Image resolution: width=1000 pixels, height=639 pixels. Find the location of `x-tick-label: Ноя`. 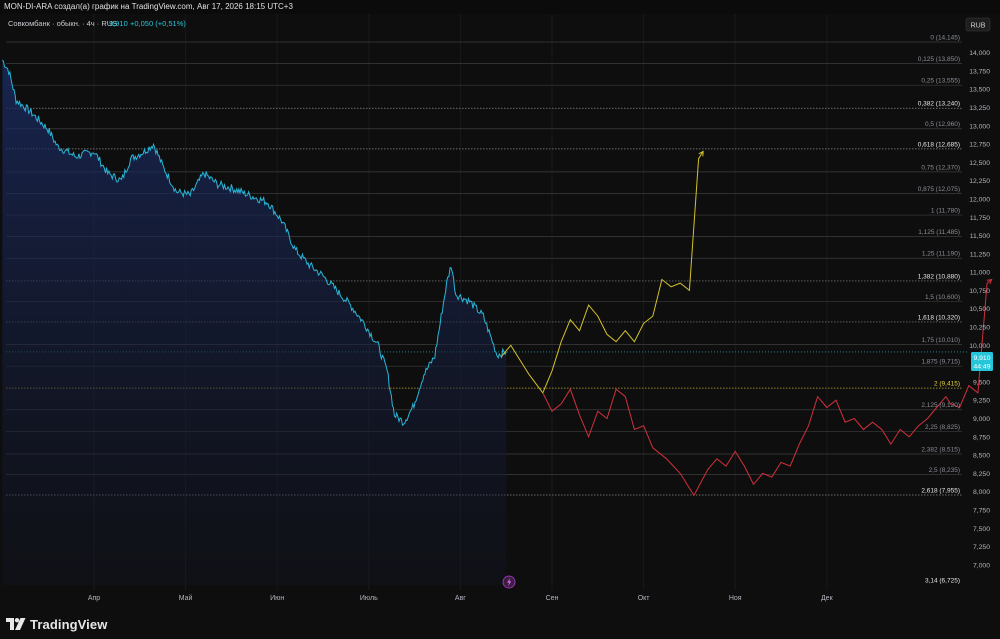

x-tick-label: Ноя is located at coordinates (735, 598).